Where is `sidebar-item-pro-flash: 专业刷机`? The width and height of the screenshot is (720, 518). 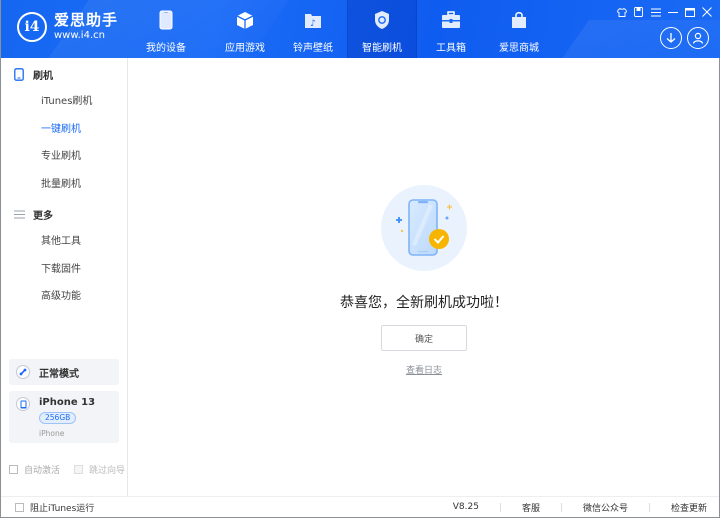 sidebar-item-pro-flash: 专业刷机 is located at coordinates (64, 157).